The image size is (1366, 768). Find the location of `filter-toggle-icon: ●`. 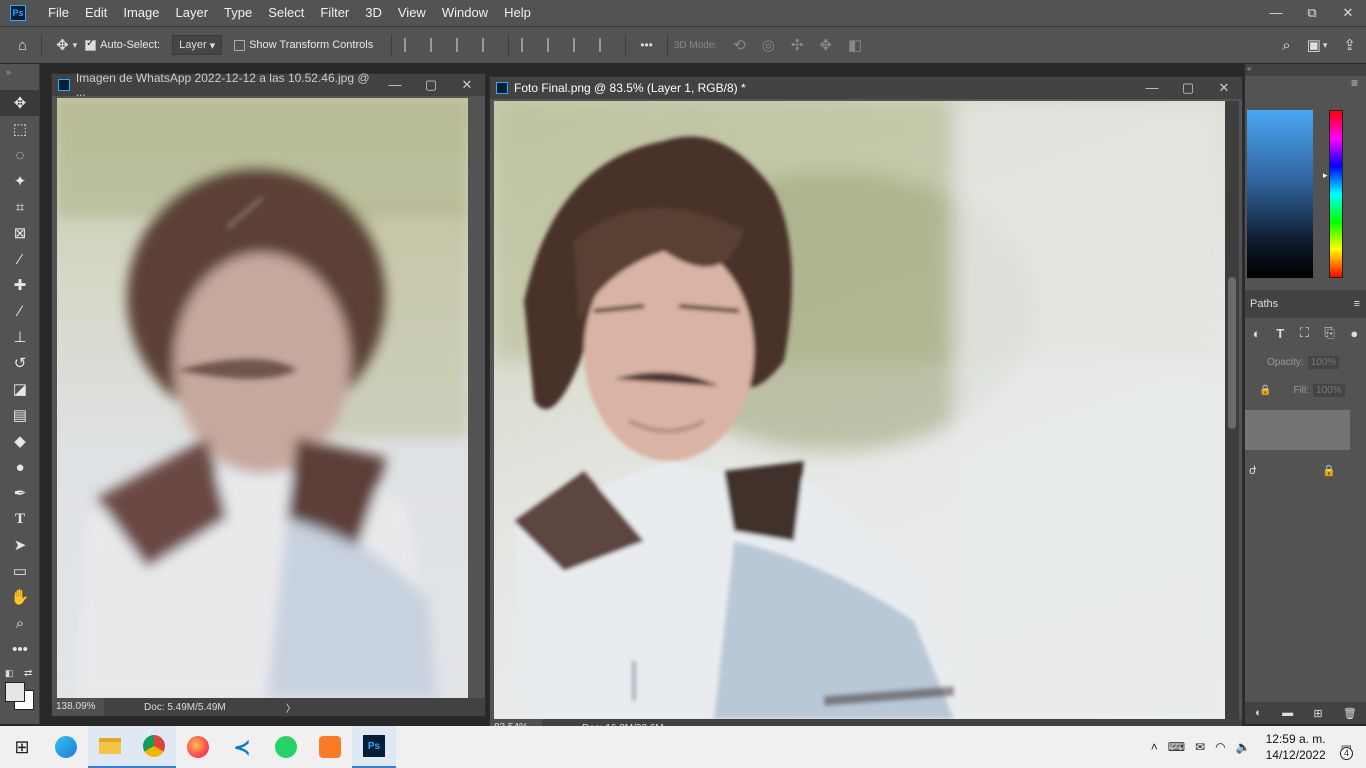

filter-toggle-icon: ● is located at coordinates (1354, 333).